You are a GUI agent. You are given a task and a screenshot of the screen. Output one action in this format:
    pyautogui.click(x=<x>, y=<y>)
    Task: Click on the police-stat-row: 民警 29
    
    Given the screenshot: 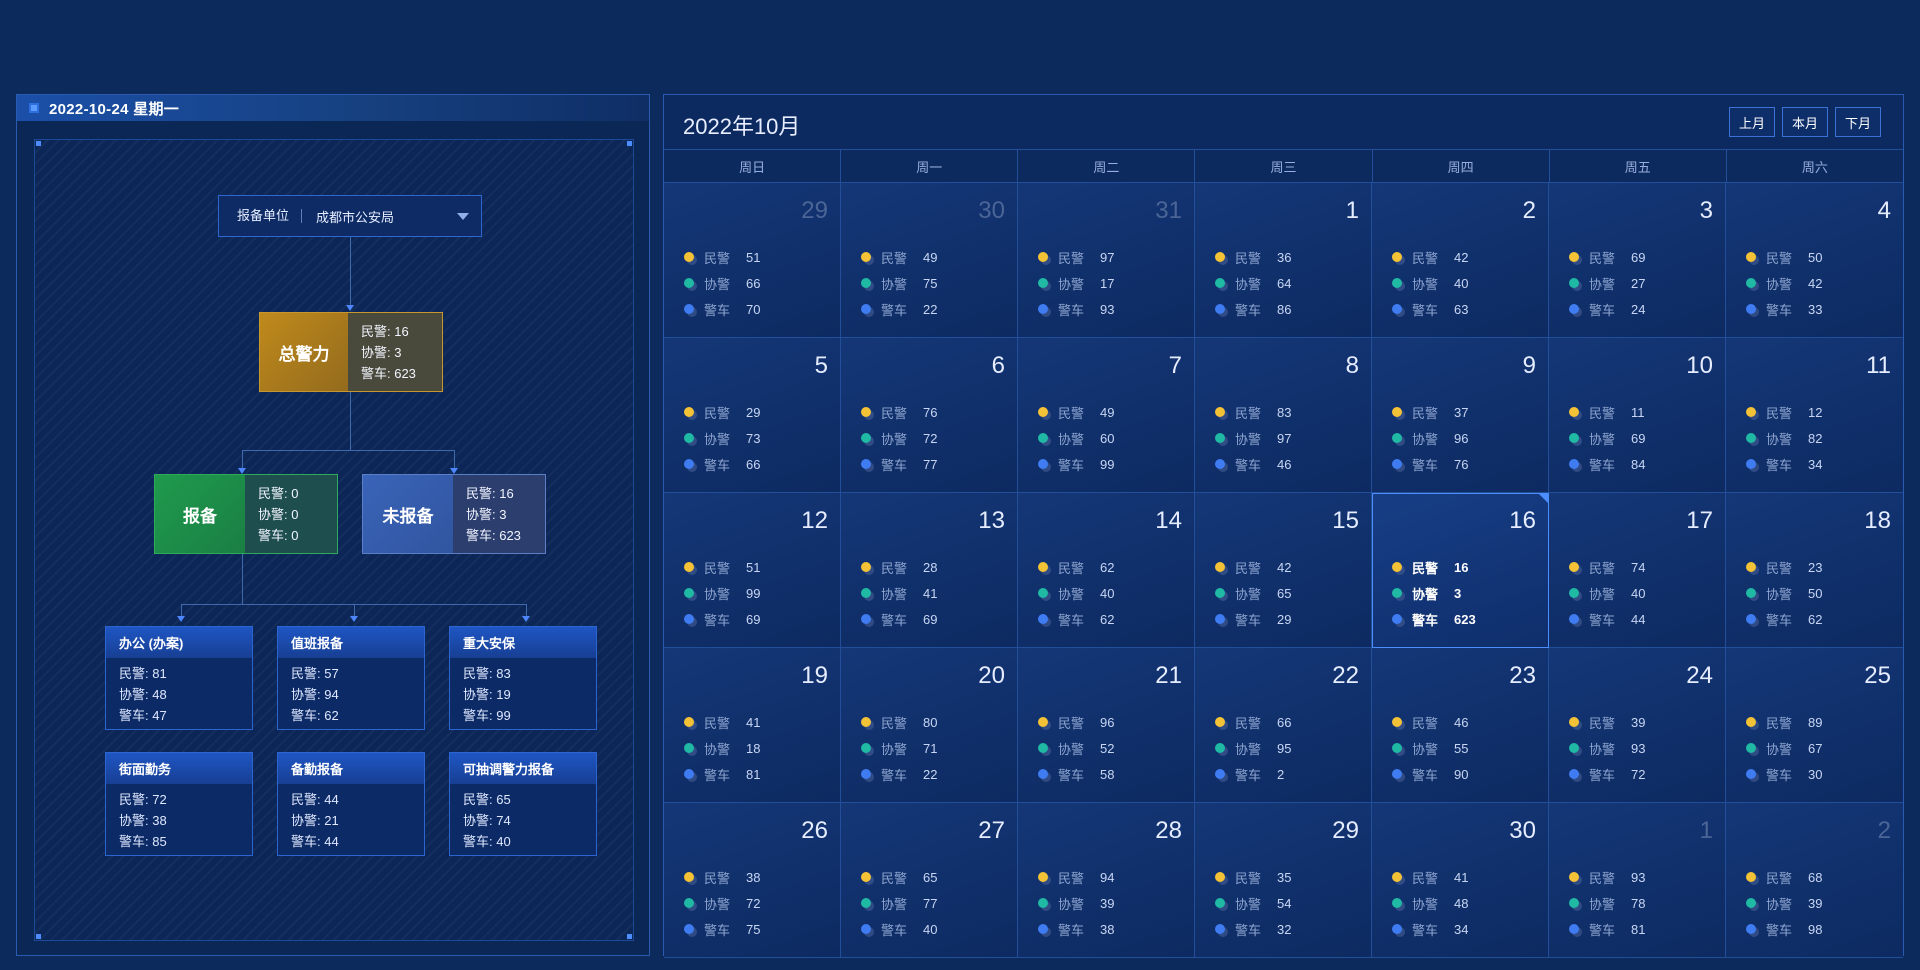 What is the action you would take?
    pyautogui.click(x=722, y=412)
    